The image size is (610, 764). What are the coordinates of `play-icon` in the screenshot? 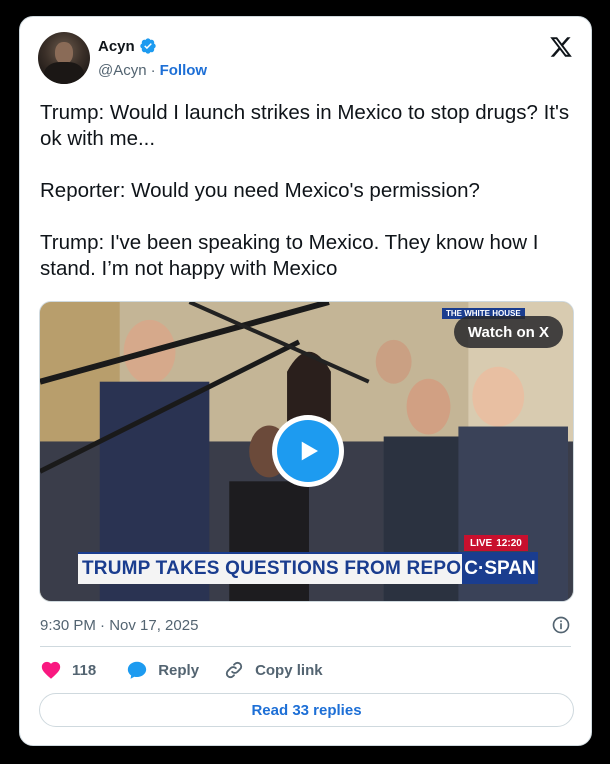 It's located at (309, 451).